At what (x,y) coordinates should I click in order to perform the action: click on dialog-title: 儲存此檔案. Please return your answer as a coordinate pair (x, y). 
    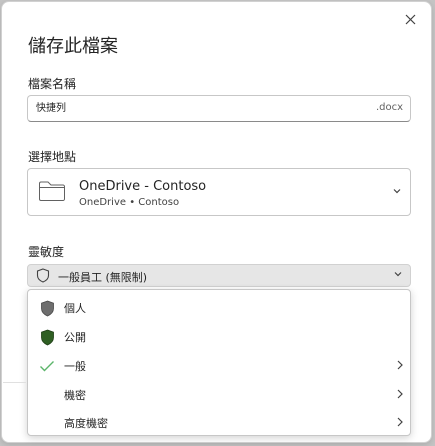
    Looking at the image, I should click on (73, 46).